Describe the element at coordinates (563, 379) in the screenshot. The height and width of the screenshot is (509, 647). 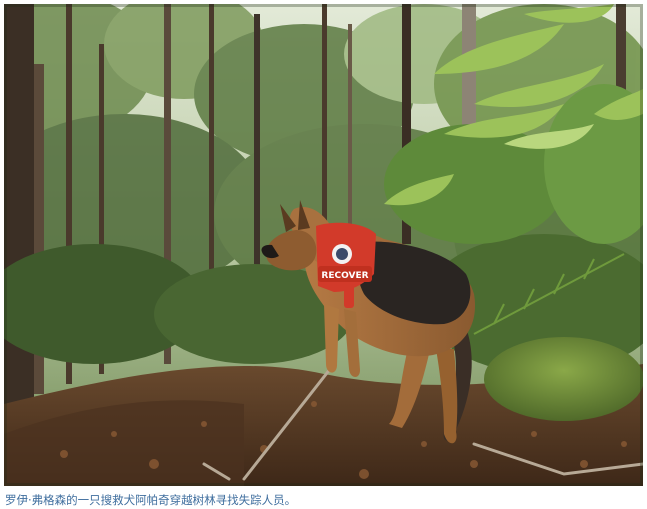
I see `moss-mound` at that location.